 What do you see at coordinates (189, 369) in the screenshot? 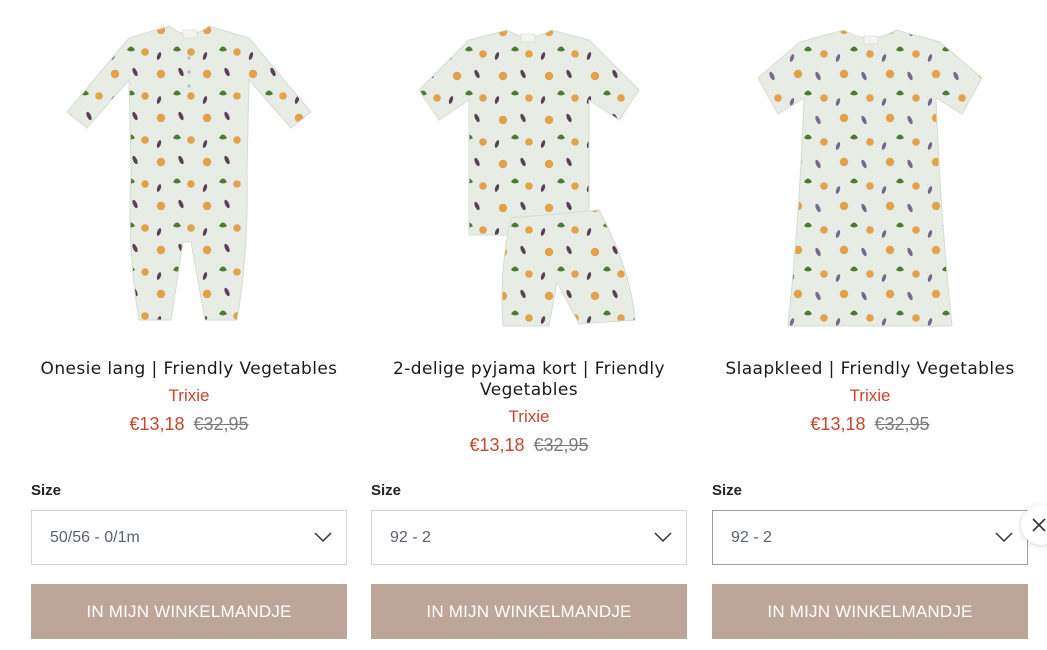
I see `product-title: Onesie lang | Friendly Vegetables` at bounding box center [189, 369].